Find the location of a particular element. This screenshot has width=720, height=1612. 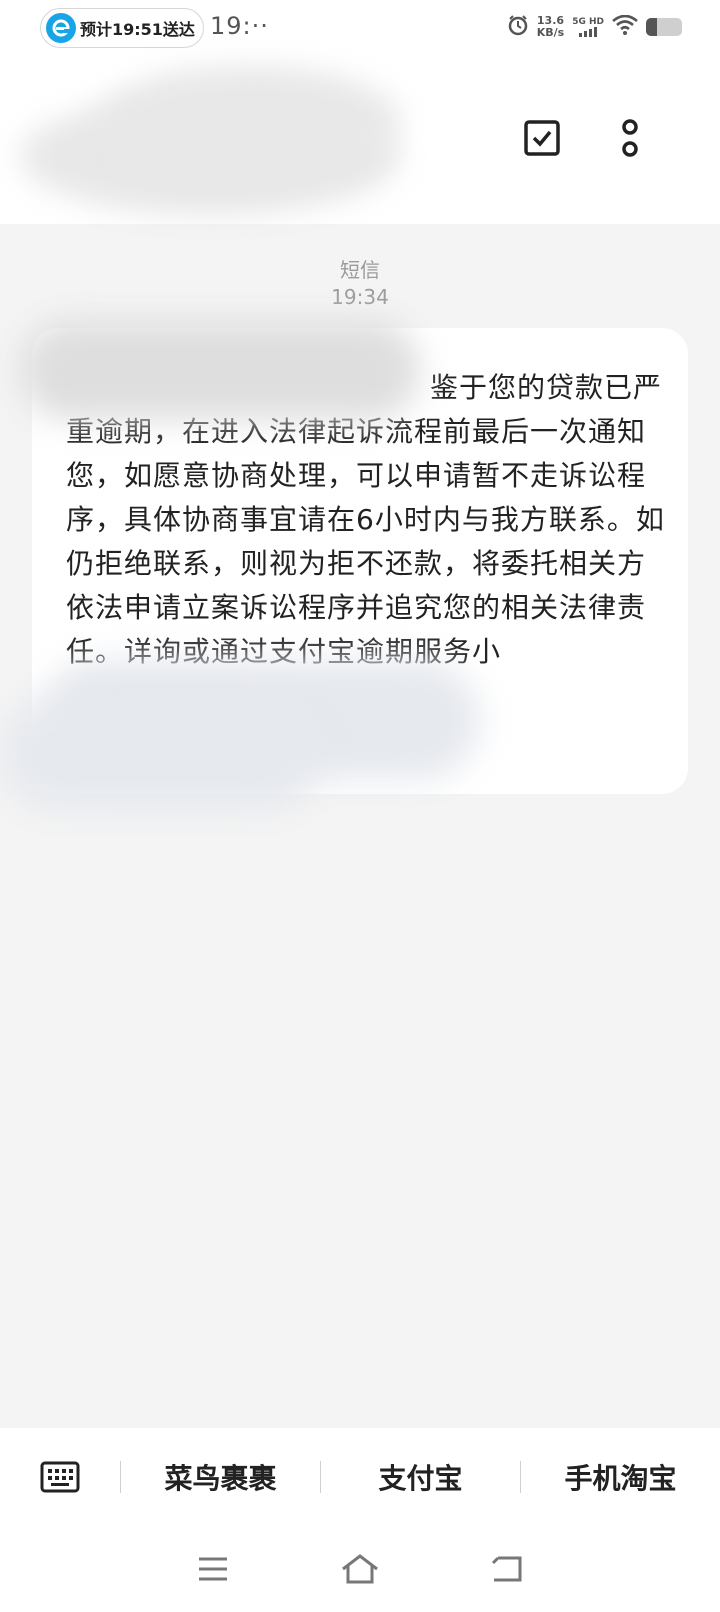

back-icon is located at coordinates (506, 1569).